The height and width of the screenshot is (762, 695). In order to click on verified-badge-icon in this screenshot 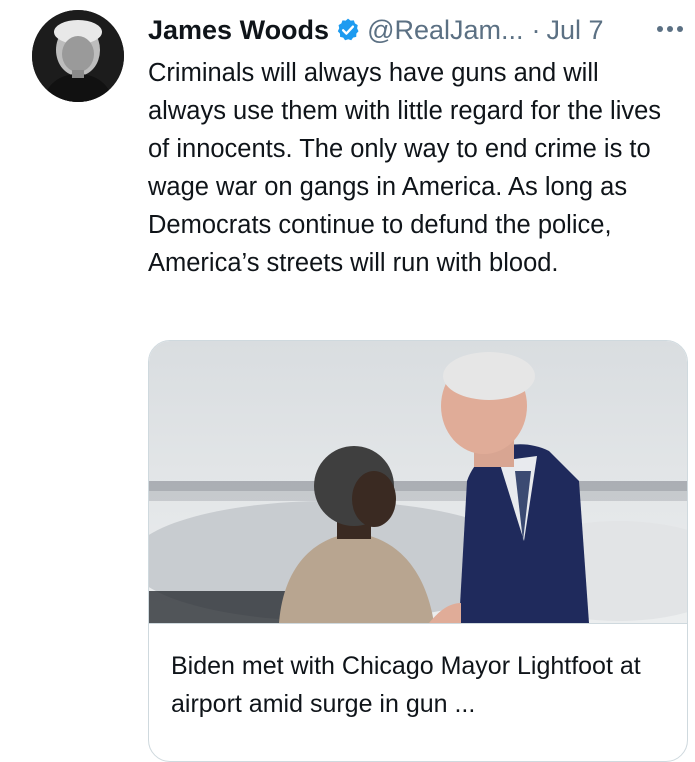, I will do `click(348, 30)`.